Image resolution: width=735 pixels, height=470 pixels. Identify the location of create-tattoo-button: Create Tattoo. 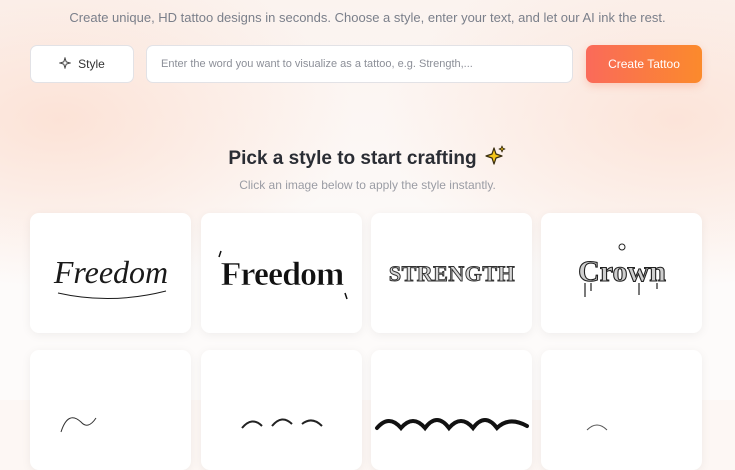
(644, 64).